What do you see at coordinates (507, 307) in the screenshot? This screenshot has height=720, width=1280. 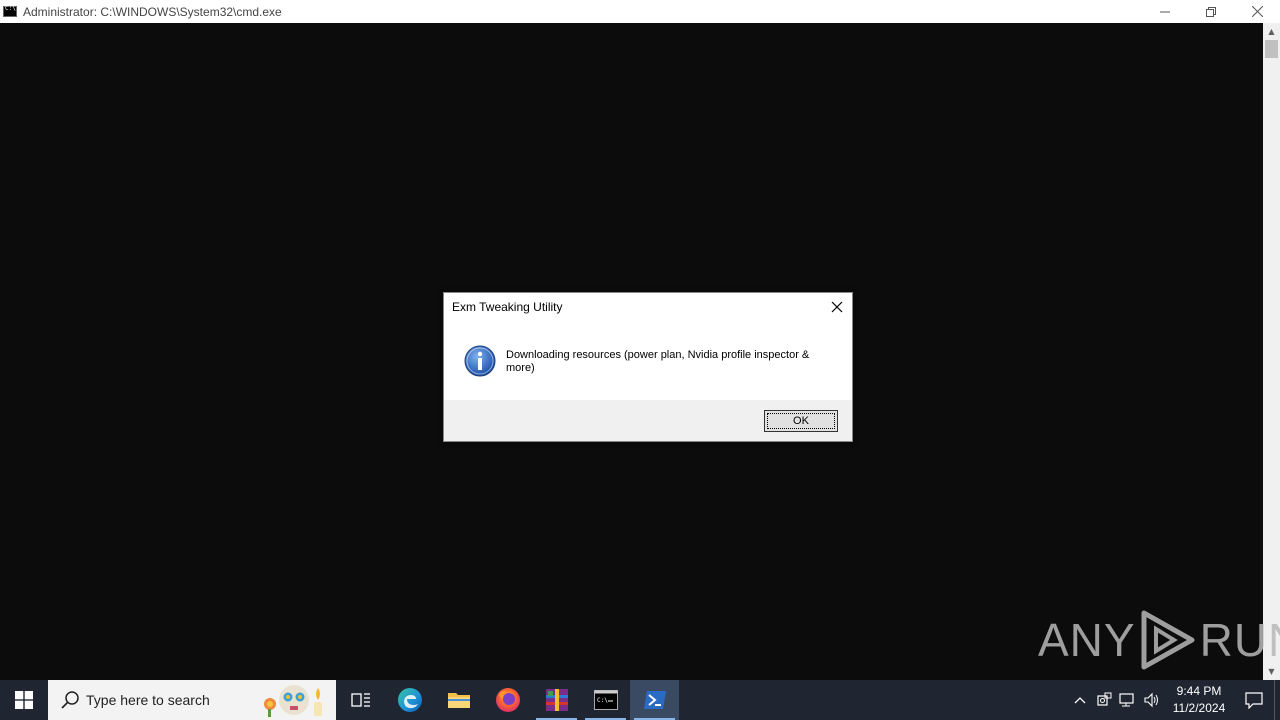 I see `dialog-title: Exm Tweaking Utility` at bounding box center [507, 307].